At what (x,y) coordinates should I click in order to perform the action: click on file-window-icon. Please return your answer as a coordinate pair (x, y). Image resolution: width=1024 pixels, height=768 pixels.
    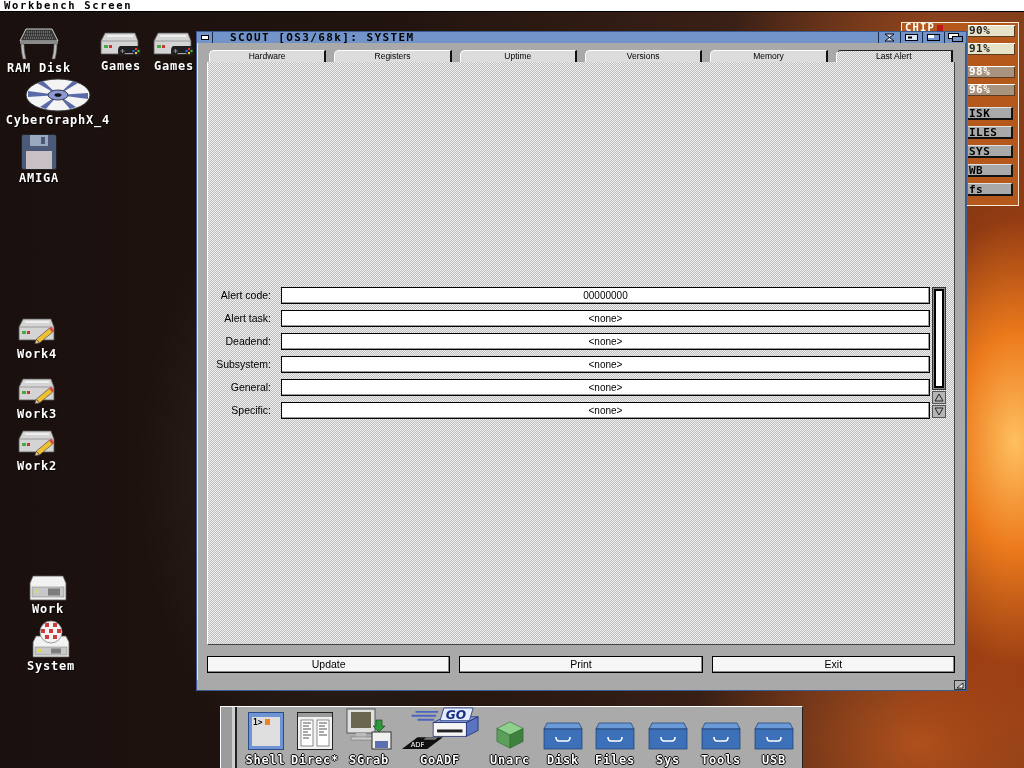
    Looking at the image, I should click on (315, 731).